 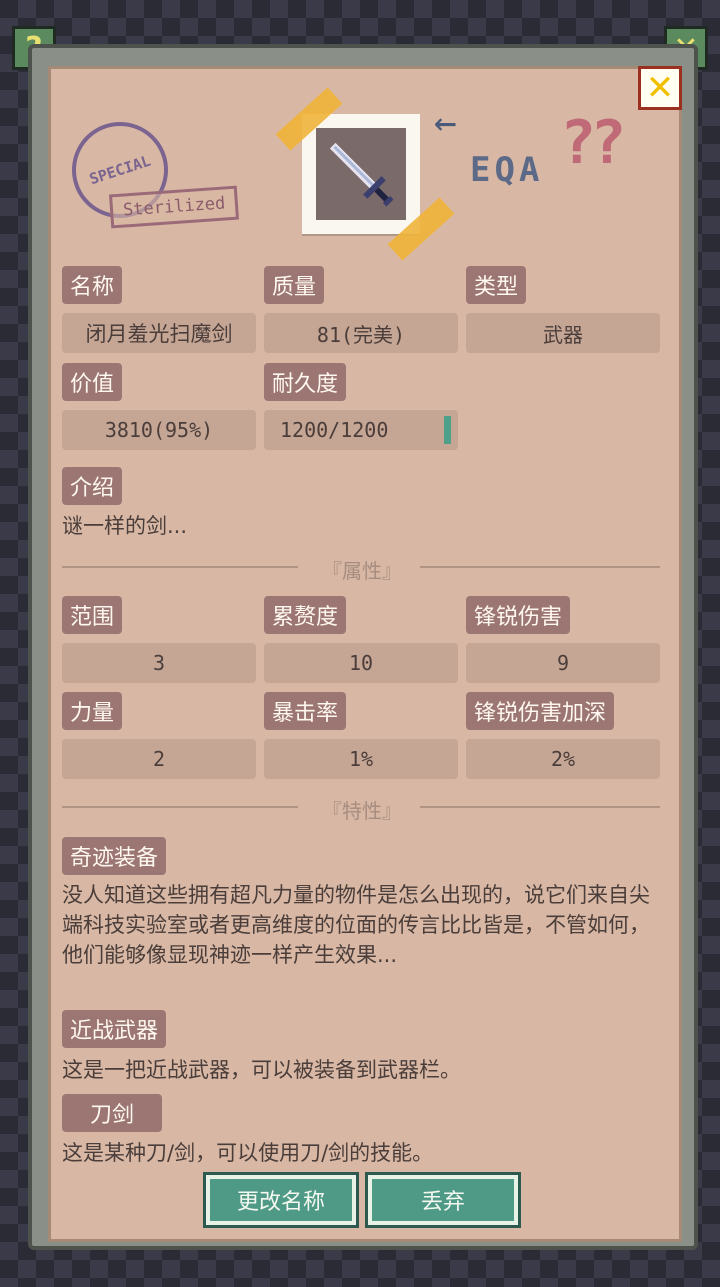 I want to click on name-label: 名称, so click(x=92, y=285).